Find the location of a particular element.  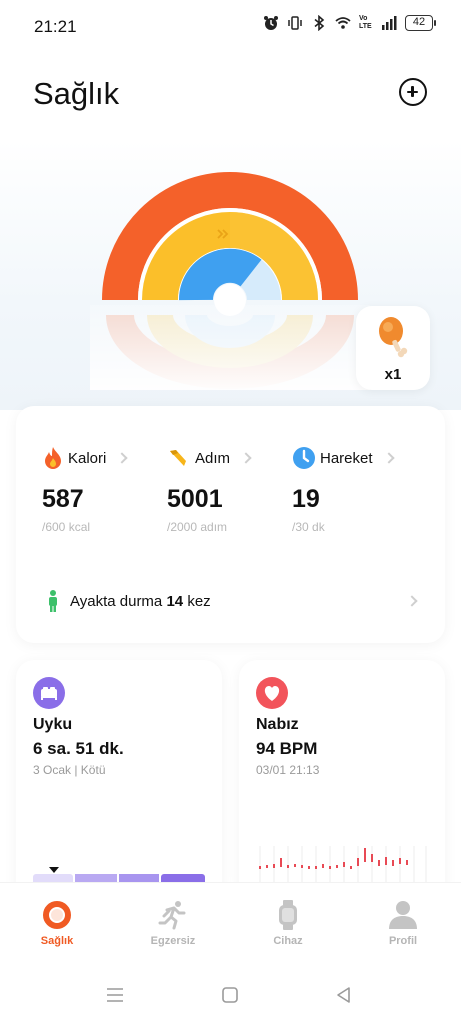

alarm-icon is located at coordinates (271, 23).